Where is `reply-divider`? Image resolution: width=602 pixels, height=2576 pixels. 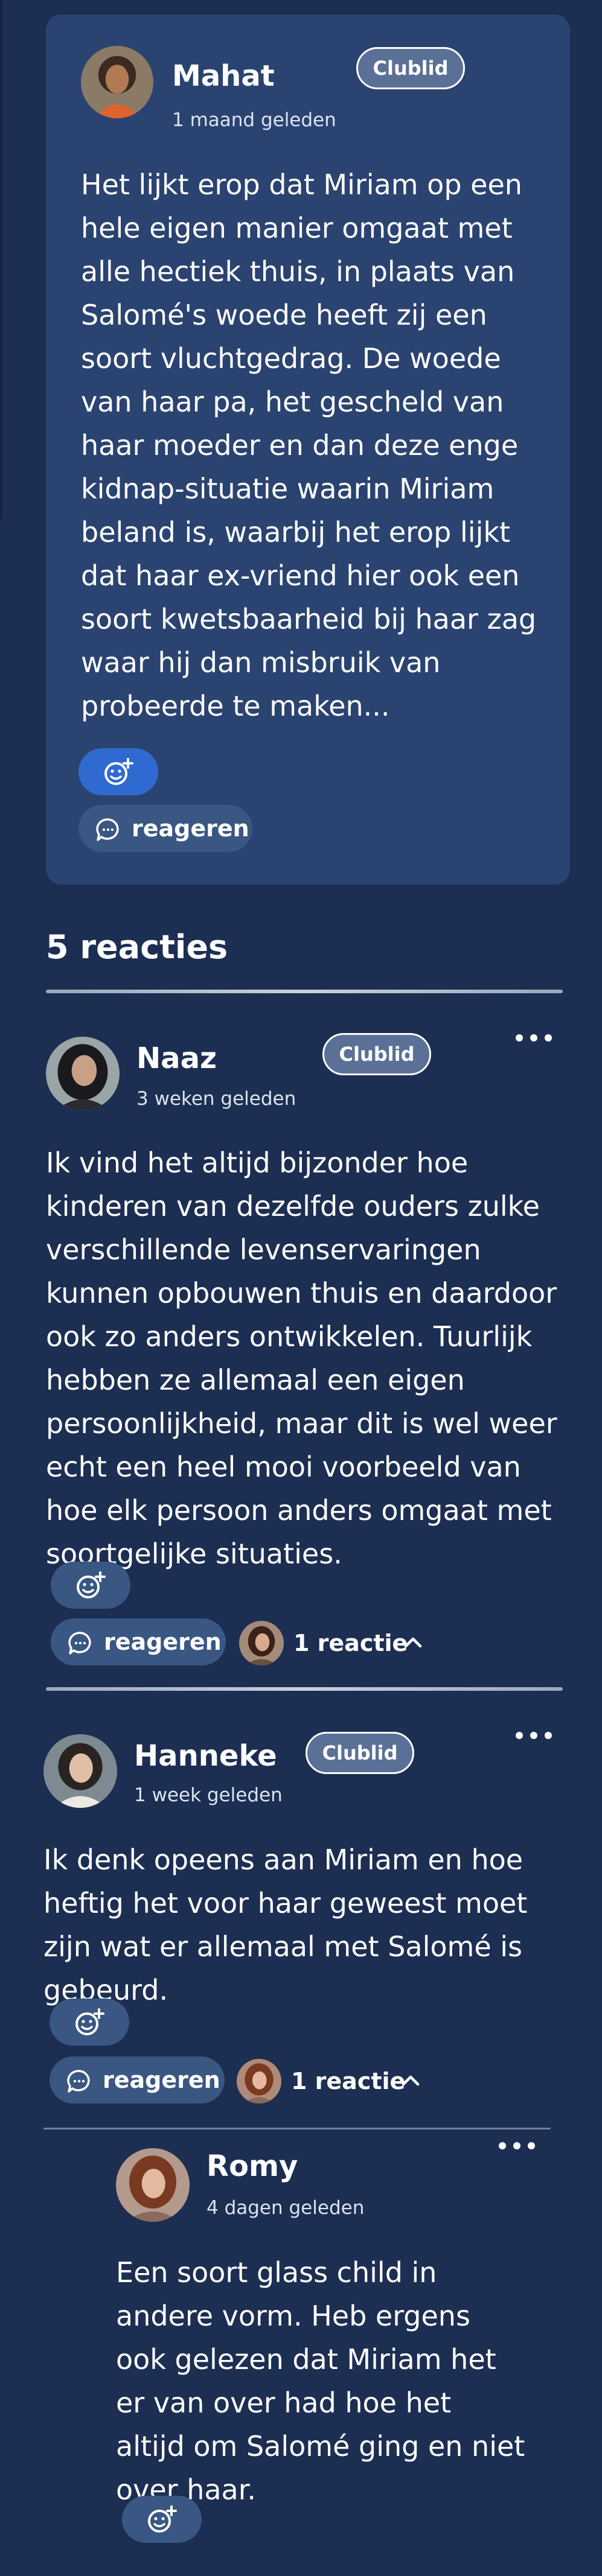 reply-divider is located at coordinates (297, 2128).